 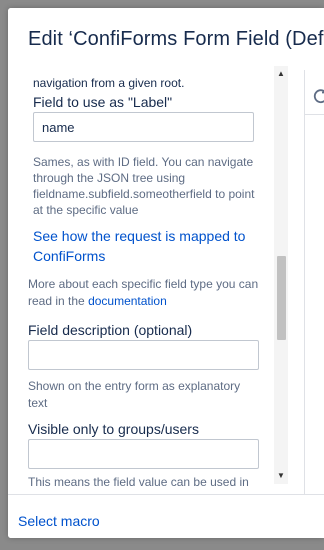 I want to click on macro-preview-pane, so click(x=314, y=282).